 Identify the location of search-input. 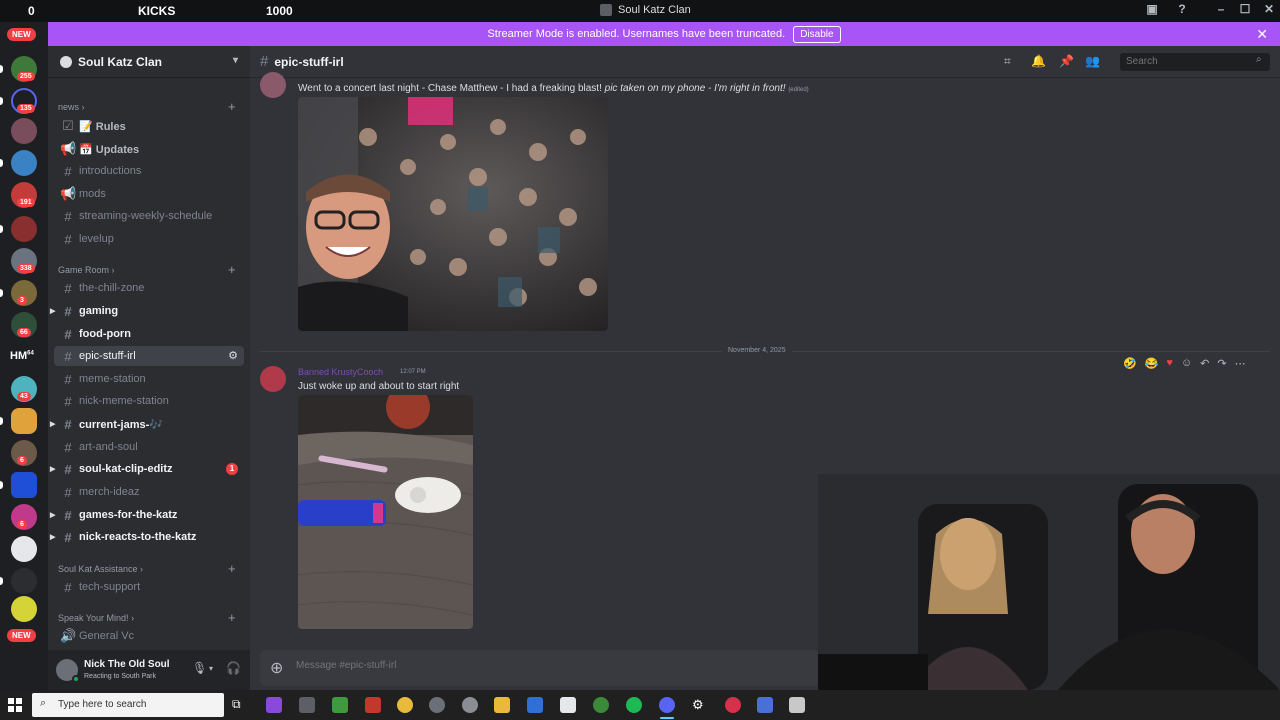
(1195, 62).